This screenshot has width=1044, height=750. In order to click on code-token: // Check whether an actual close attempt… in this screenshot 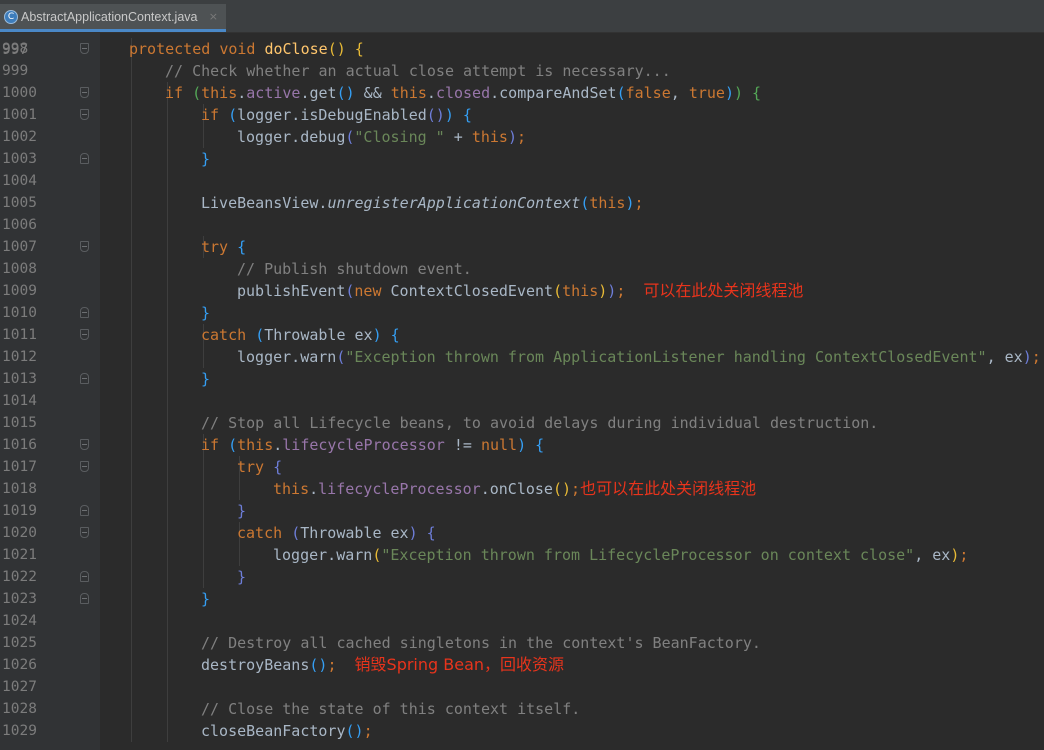, I will do `click(418, 71)`.